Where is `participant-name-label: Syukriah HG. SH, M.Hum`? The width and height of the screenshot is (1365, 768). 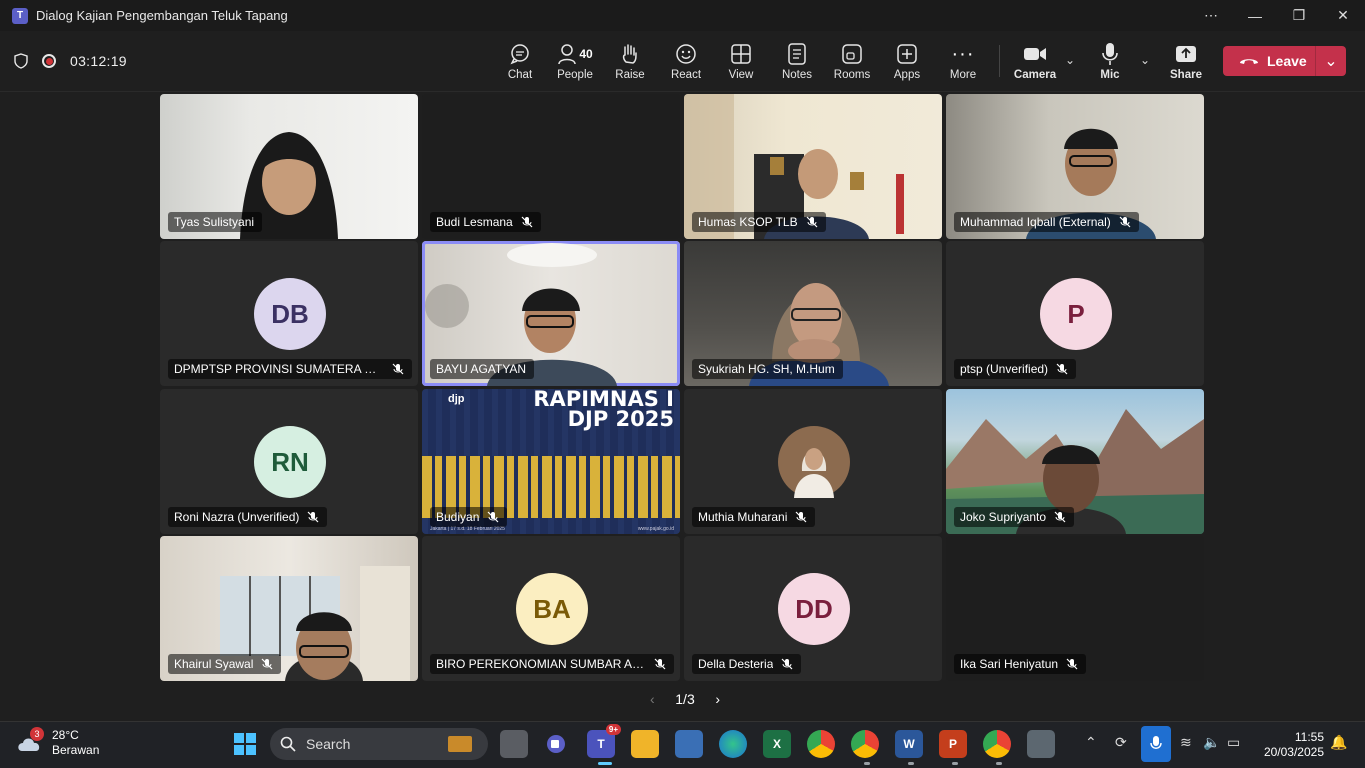
participant-name-label: Syukriah HG. SH, M.Hum is located at coordinates (767, 369).